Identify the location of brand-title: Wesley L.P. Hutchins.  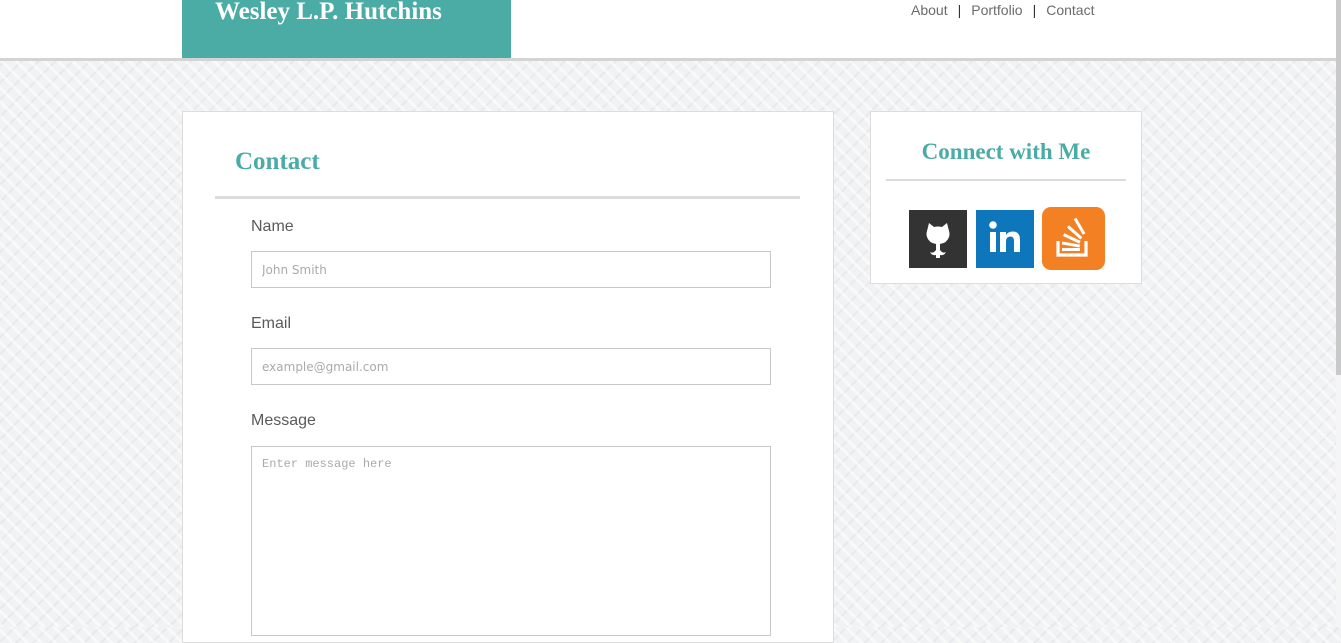
(328, 13).